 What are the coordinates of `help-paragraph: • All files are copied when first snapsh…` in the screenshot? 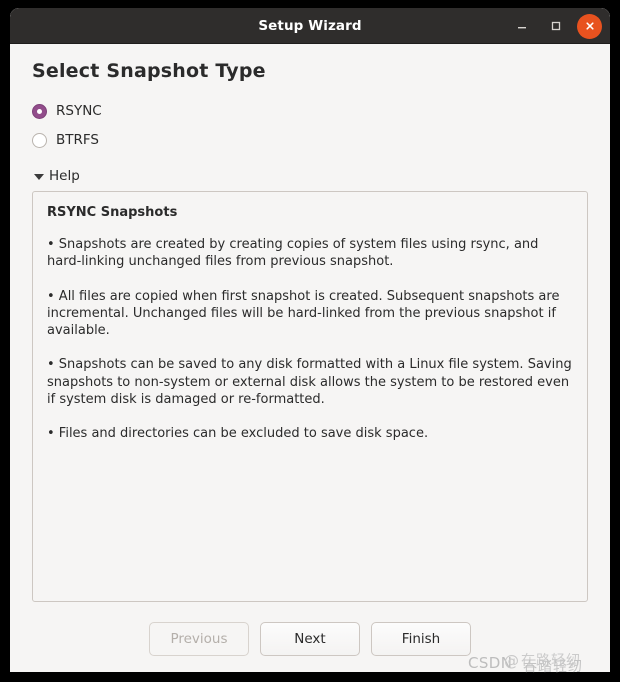 It's located at (303, 313).